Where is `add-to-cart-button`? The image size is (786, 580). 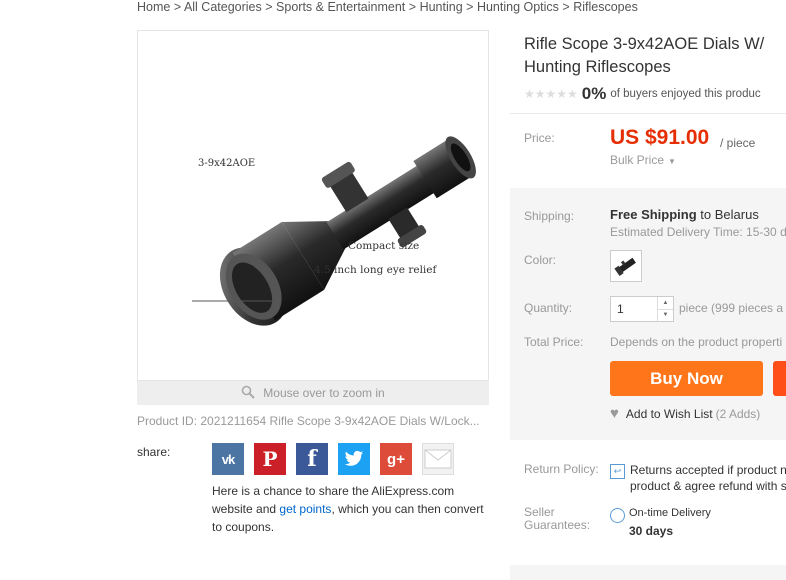 add-to-cart-button is located at coordinates (779, 378).